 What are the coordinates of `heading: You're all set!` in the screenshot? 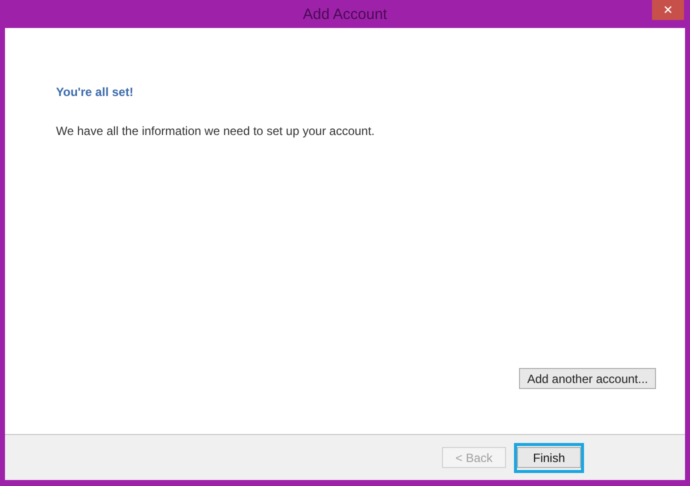 It's located at (95, 92).